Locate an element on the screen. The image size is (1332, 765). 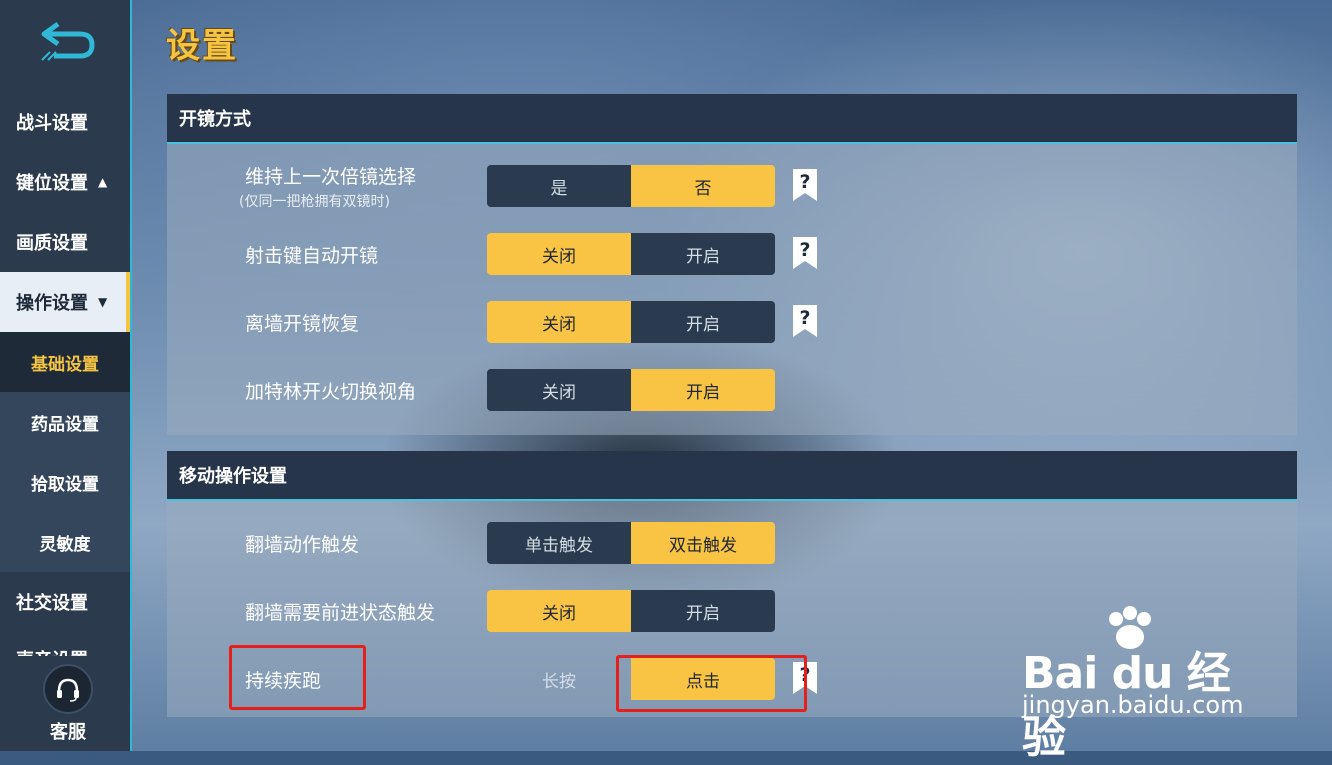
back-button is located at coordinates (67, 40).